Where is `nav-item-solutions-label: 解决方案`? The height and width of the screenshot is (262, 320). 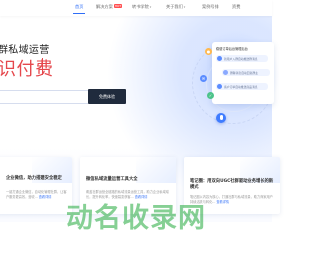
nav-item-solutions-label: 解决方案 is located at coordinates (104, 6).